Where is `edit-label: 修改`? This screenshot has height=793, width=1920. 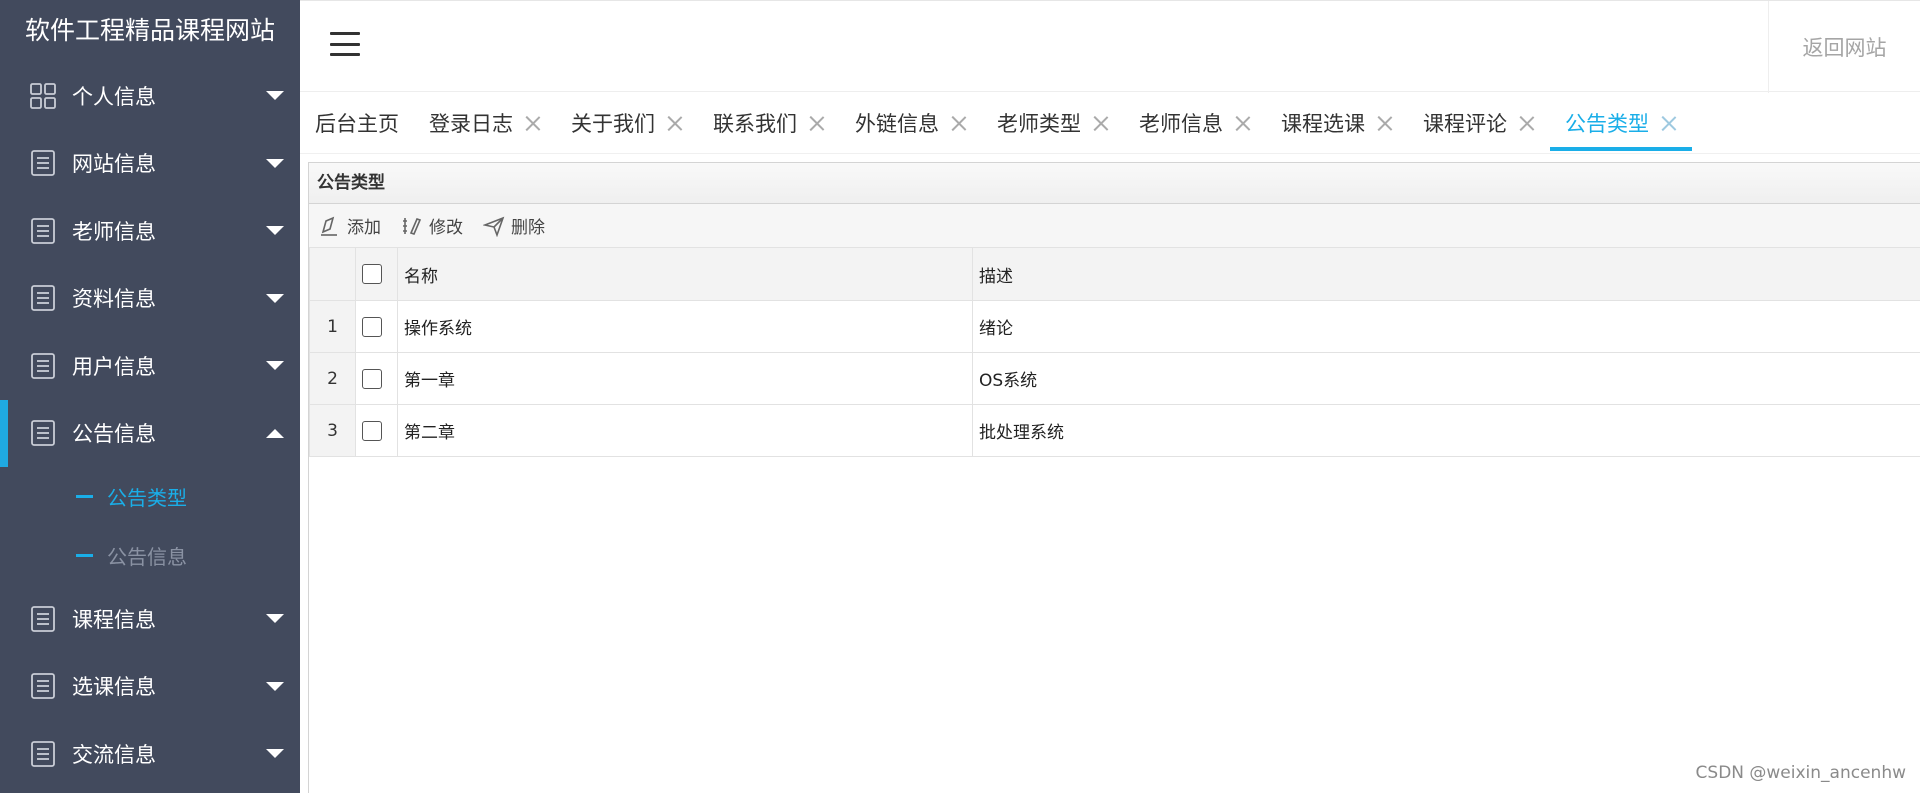 edit-label: 修改 is located at coordinates (446, 228).